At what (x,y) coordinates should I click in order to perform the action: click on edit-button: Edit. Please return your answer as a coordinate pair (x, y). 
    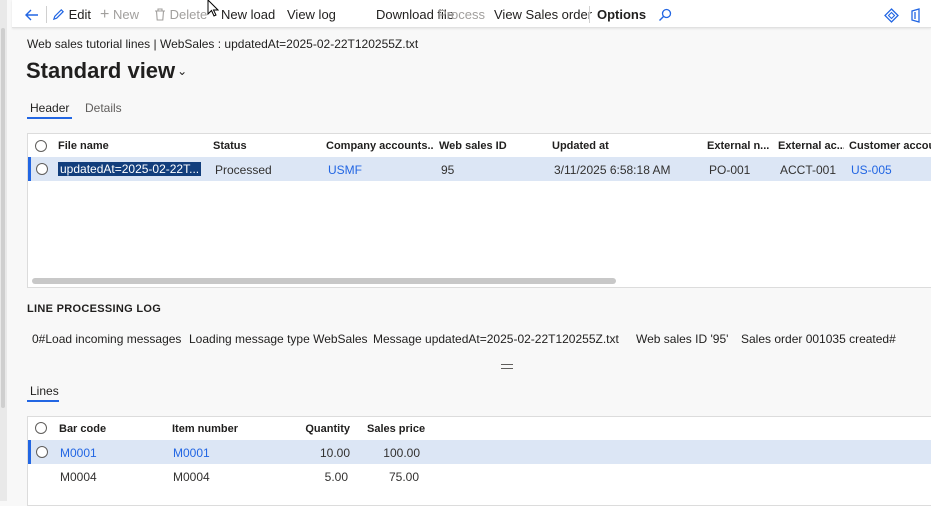
    Looking at the image, I should click on (71, 14).